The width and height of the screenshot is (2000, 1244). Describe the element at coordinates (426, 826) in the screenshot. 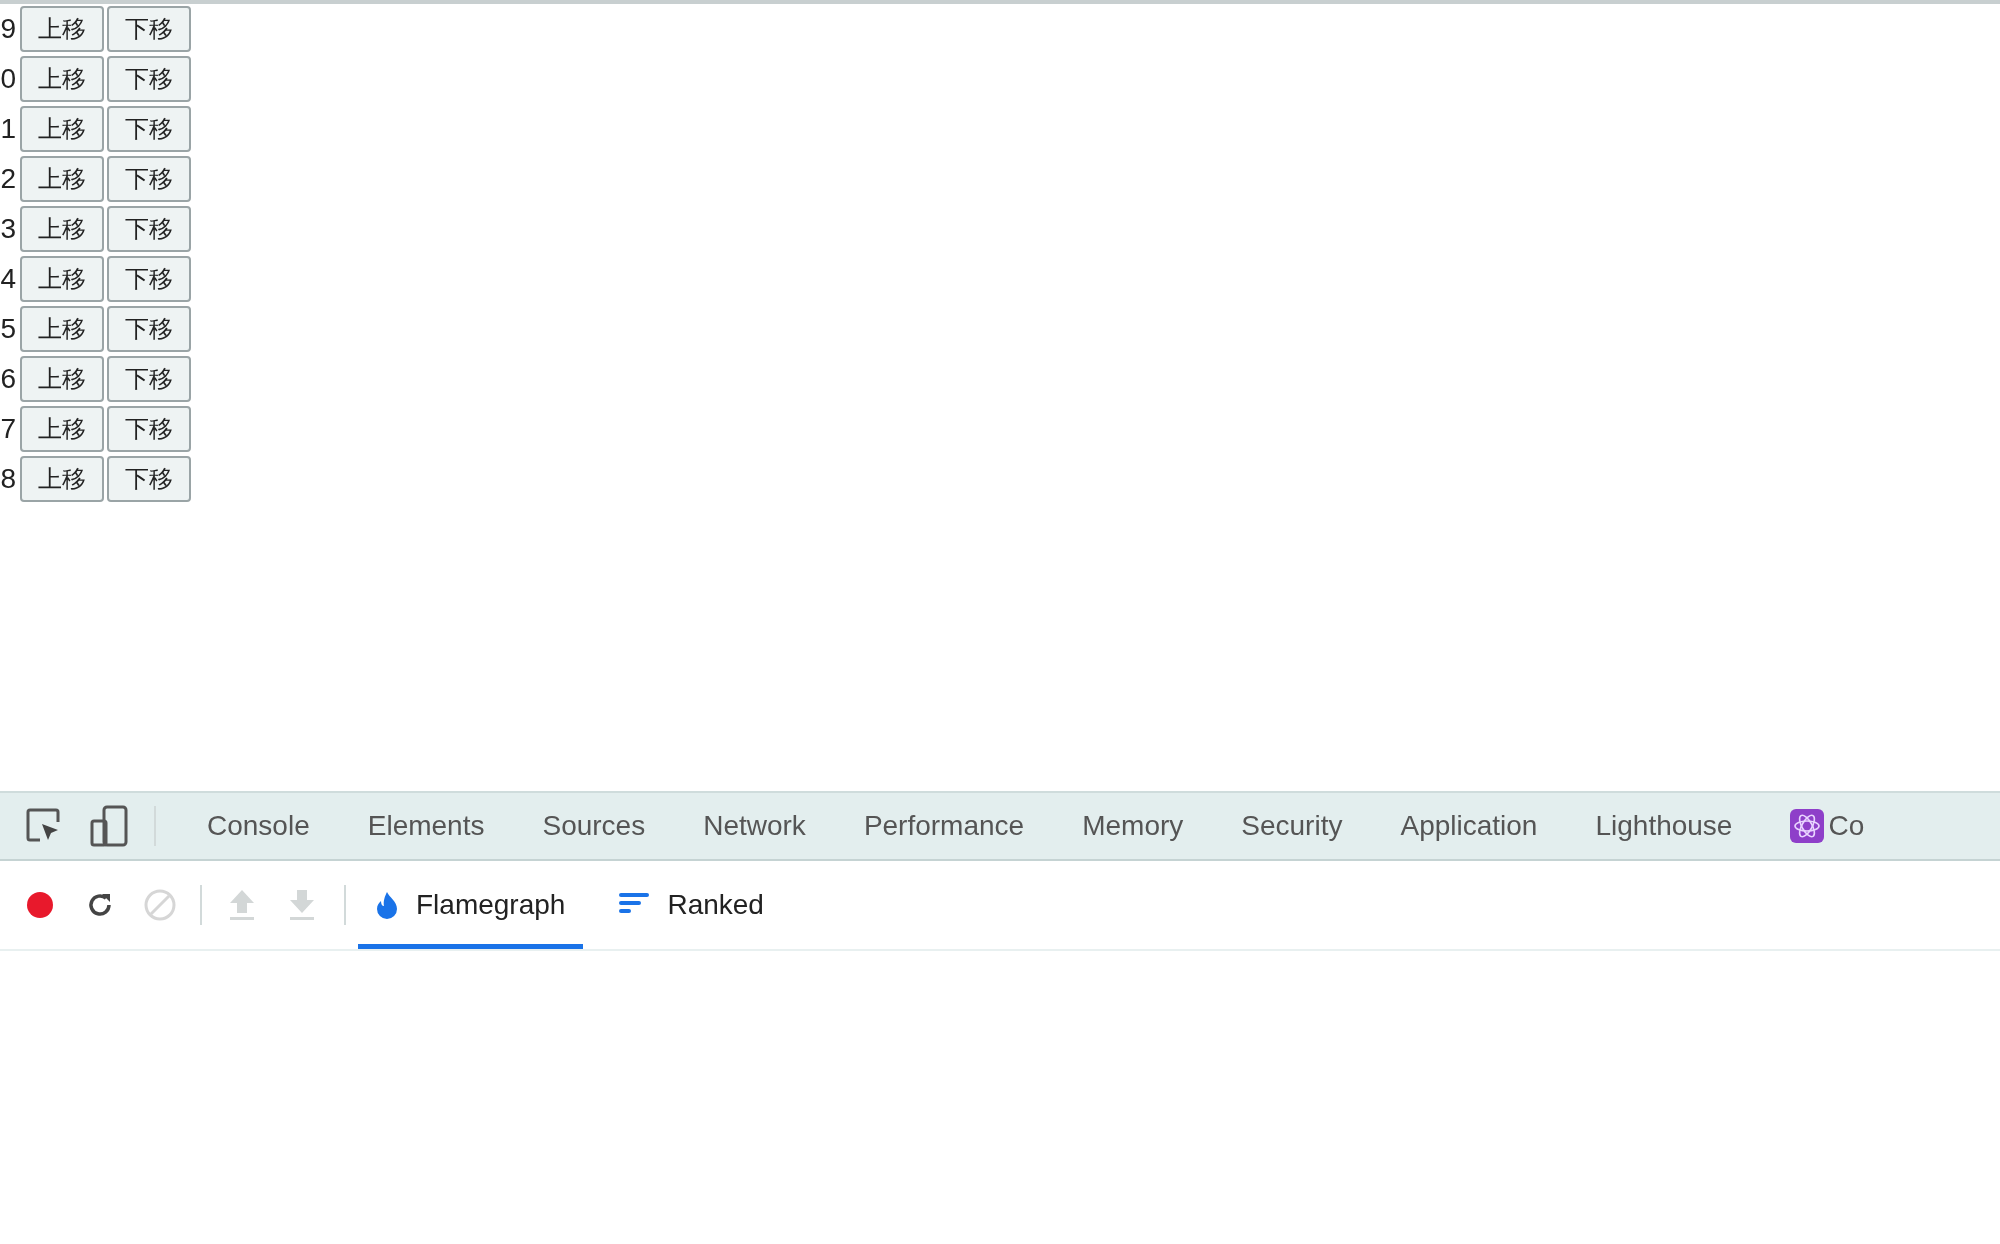

I see `devtools-tab: Elements` at that location.